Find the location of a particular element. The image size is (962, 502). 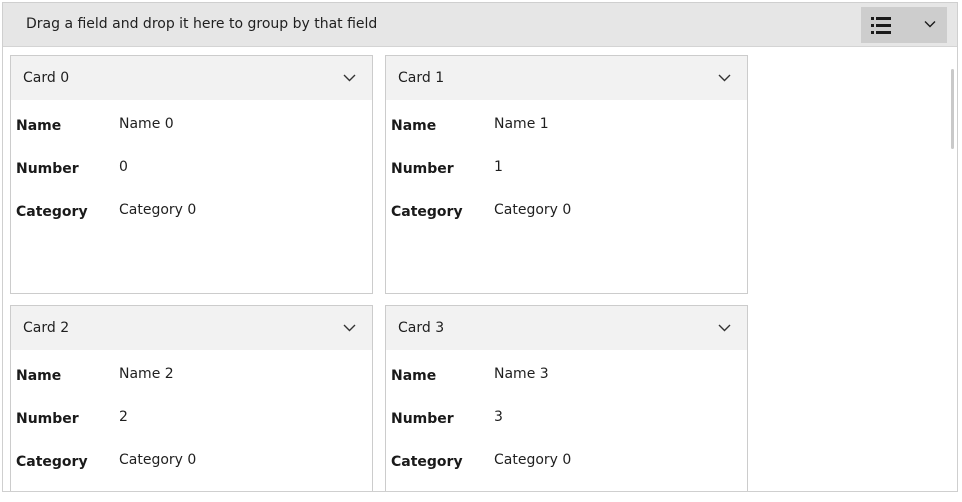

field-value-name: Name 2 is located at coordinates (146, 374).